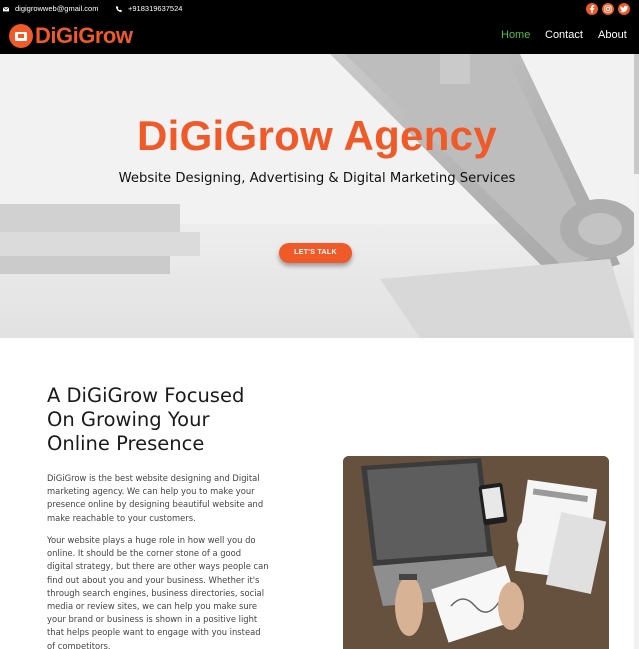  Describe the element at coordinates (6, 8) in the screenshot. I see `envelope-icon` at that location.